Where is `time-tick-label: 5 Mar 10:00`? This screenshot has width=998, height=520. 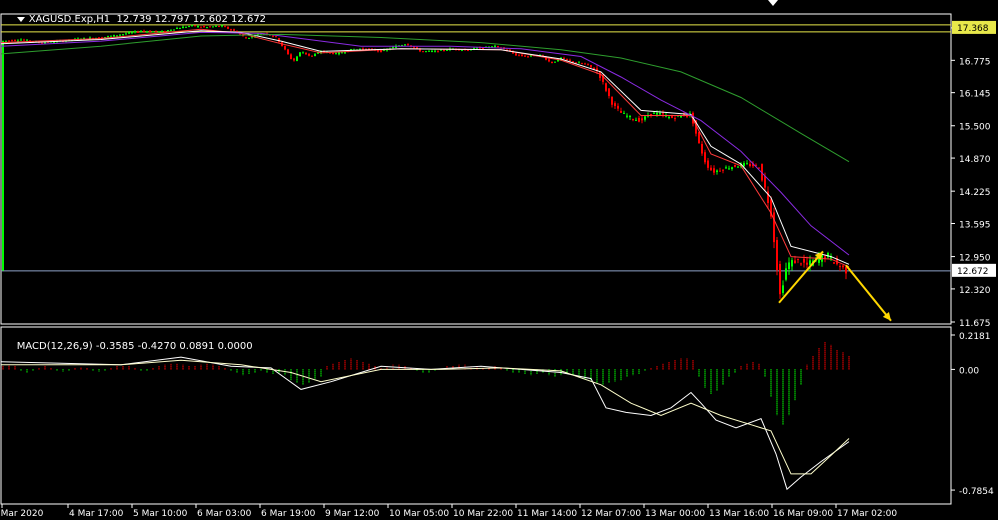
time-tick-label: 5 Mar 10:00 is located at coordinates (160, 514).